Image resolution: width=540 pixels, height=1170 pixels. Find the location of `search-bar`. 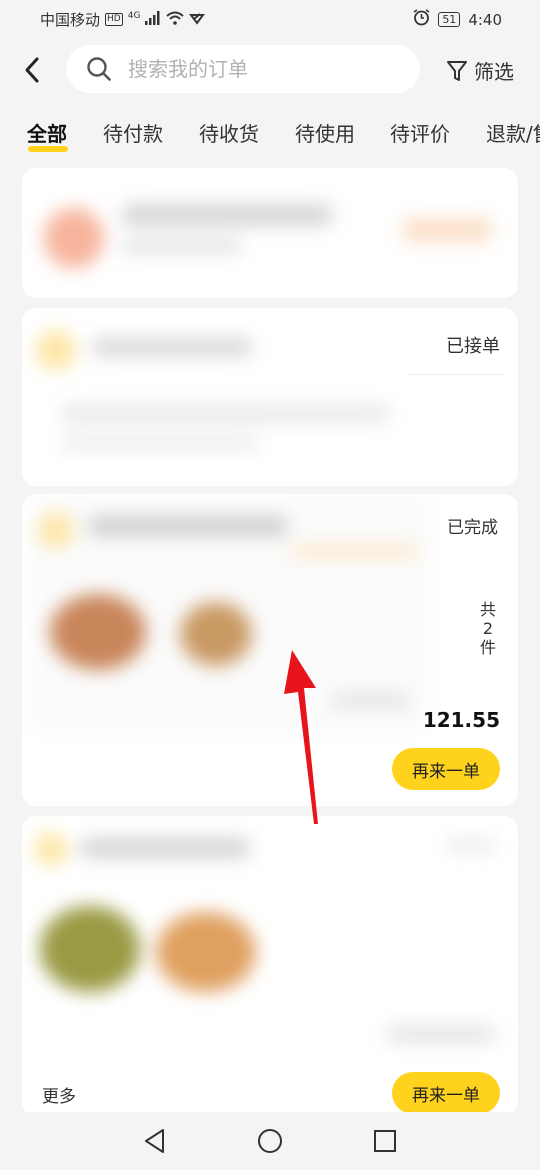

search-bar is located at coordinates (243, 69).